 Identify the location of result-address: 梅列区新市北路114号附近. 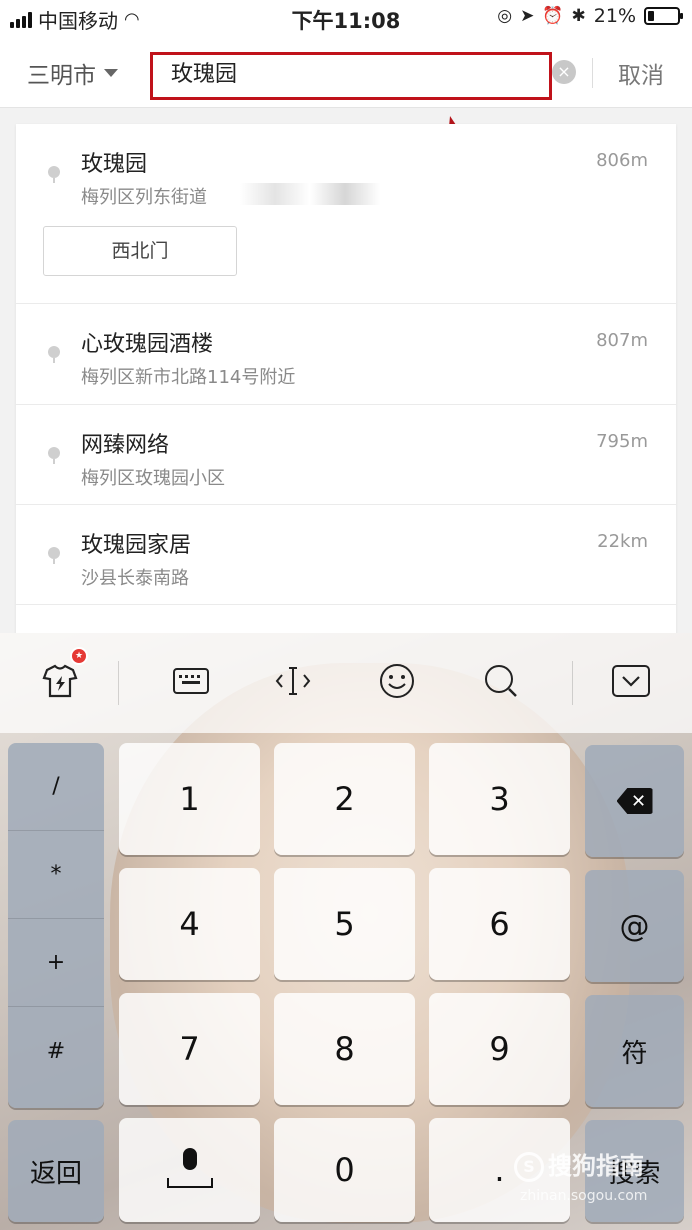
(188, 377).